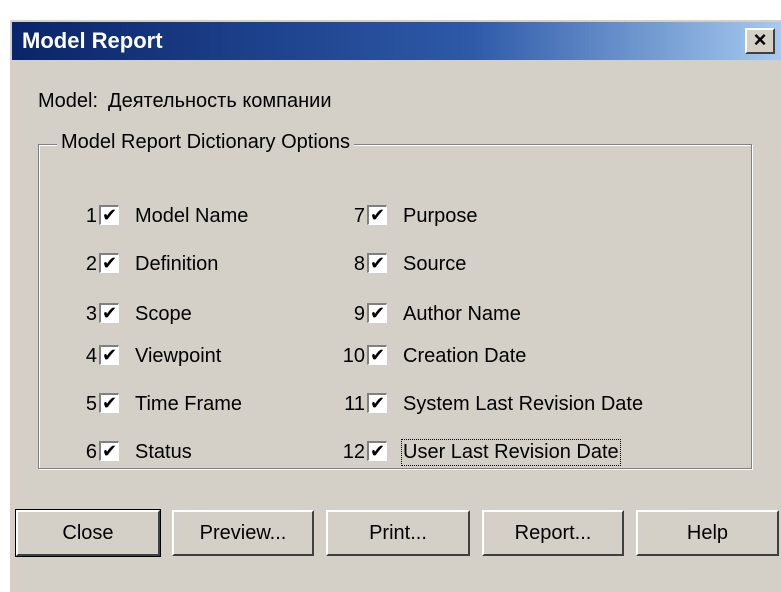  I want to click on close-icon: ×, so click(760, 41).